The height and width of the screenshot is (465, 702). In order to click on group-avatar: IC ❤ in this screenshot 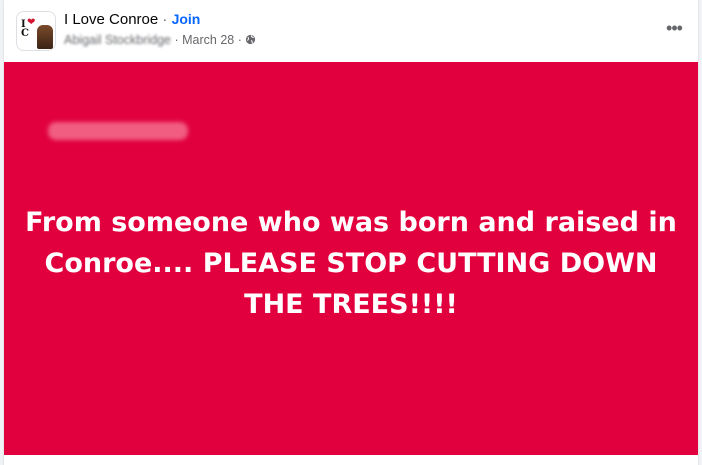, I will do `click(36, 31)`.